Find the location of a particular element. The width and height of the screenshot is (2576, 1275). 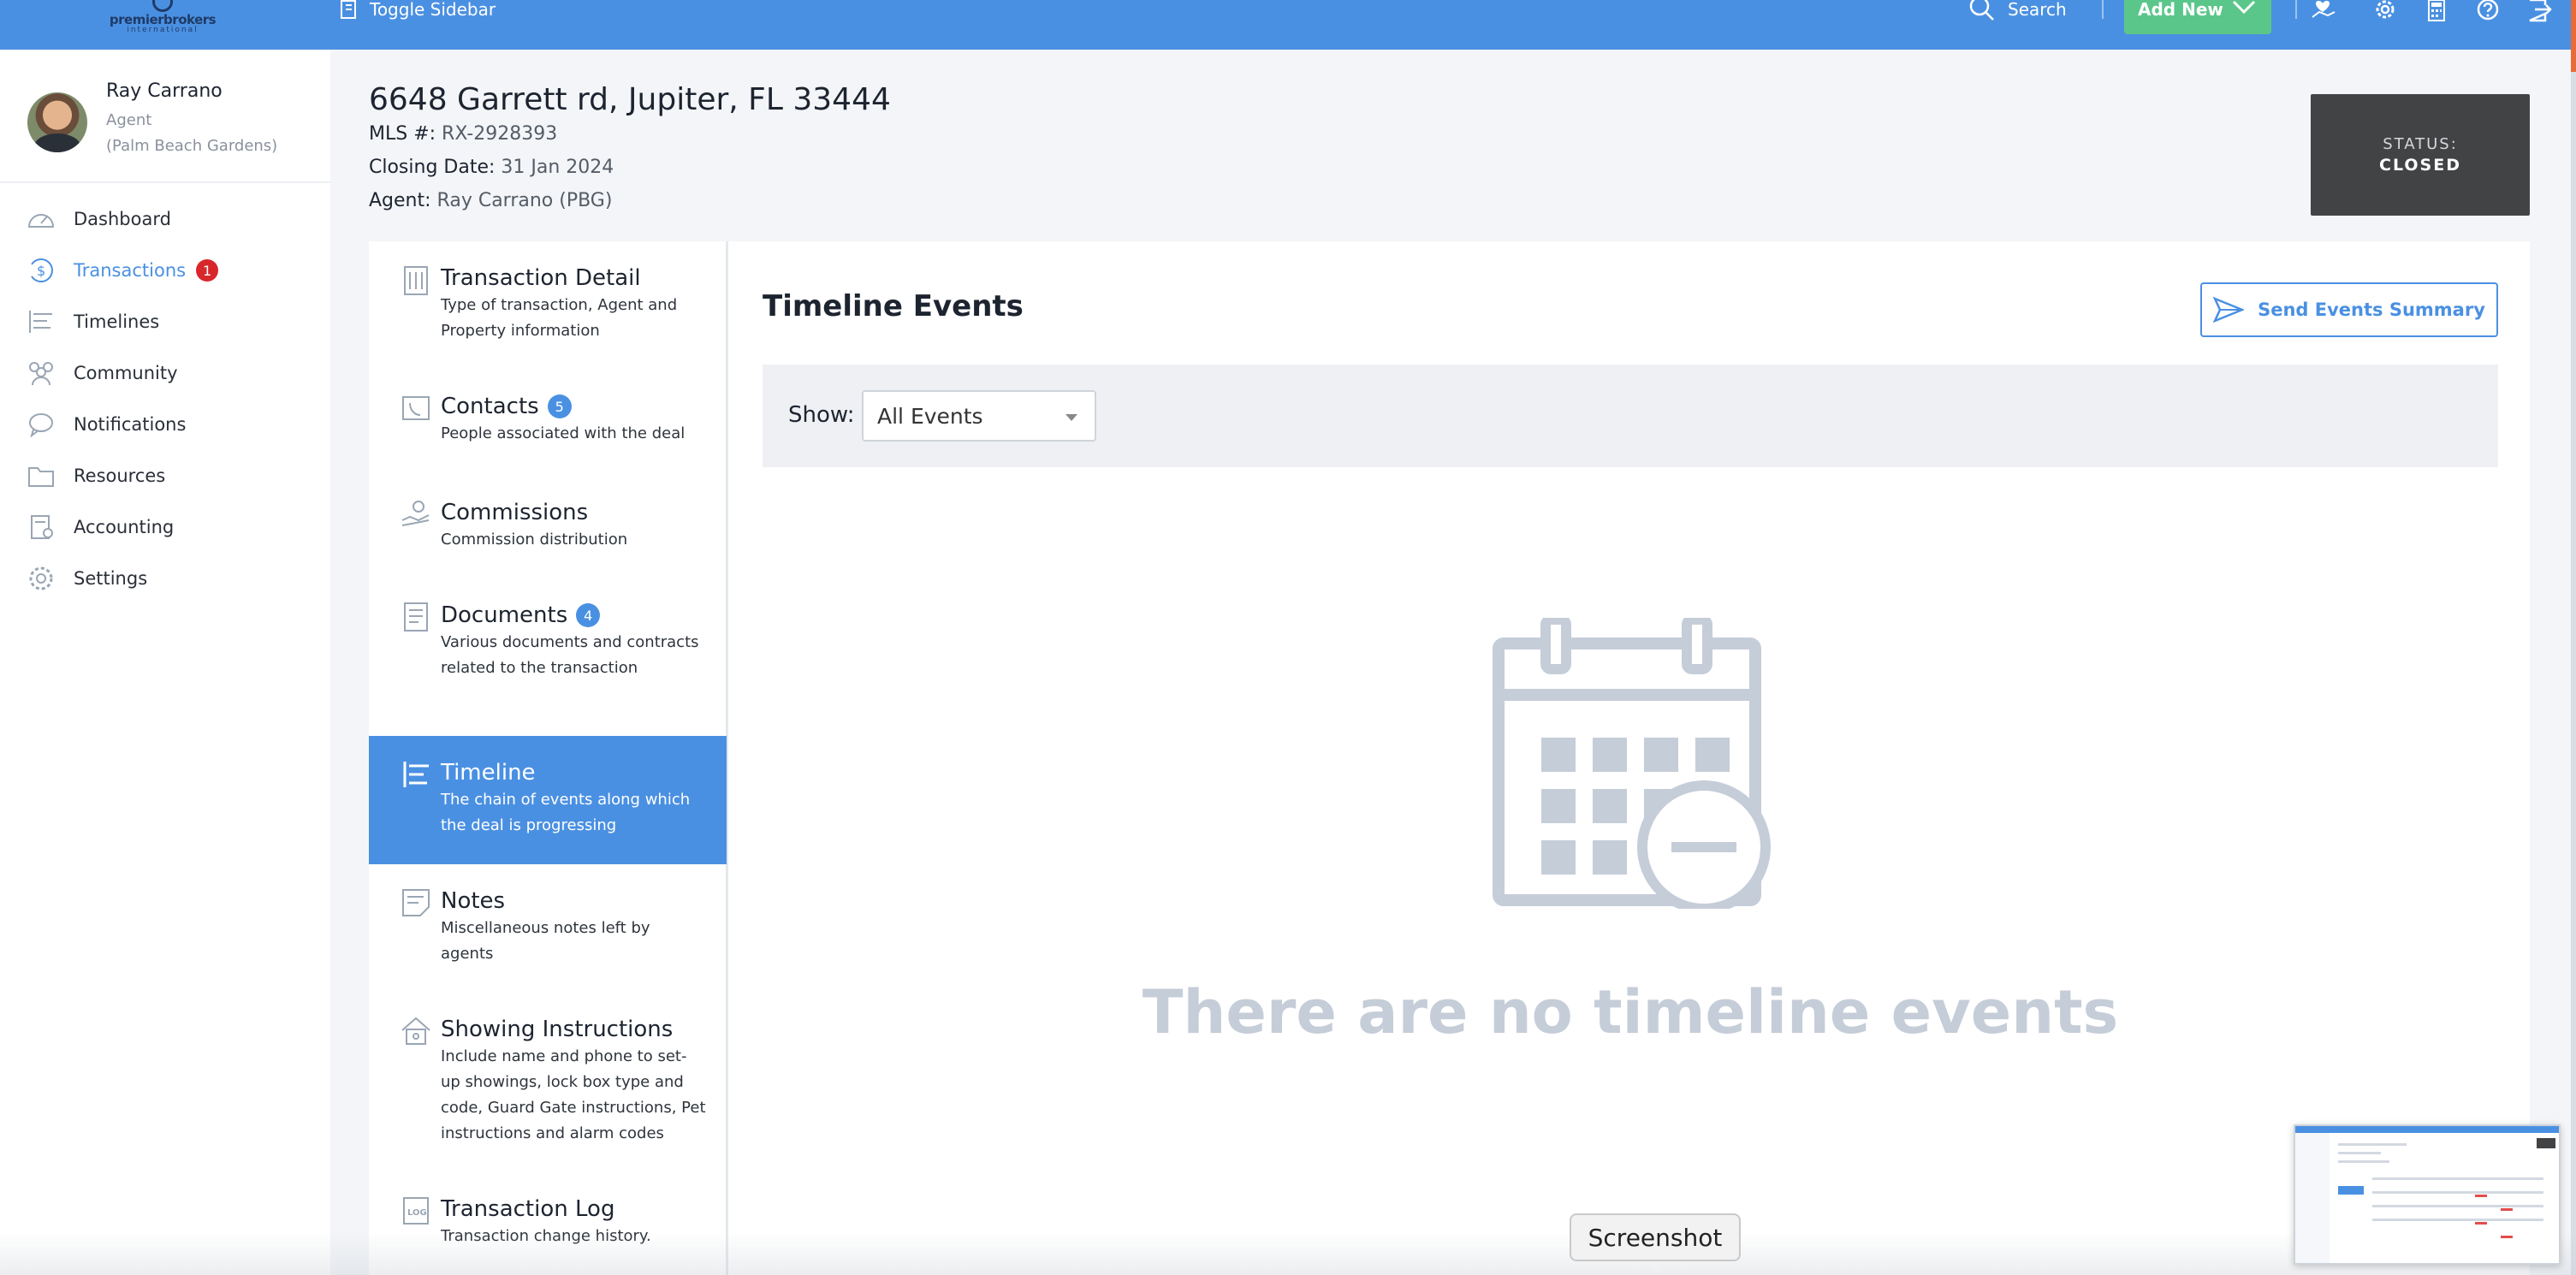

search-icon is located at coordinates (1981, 11).